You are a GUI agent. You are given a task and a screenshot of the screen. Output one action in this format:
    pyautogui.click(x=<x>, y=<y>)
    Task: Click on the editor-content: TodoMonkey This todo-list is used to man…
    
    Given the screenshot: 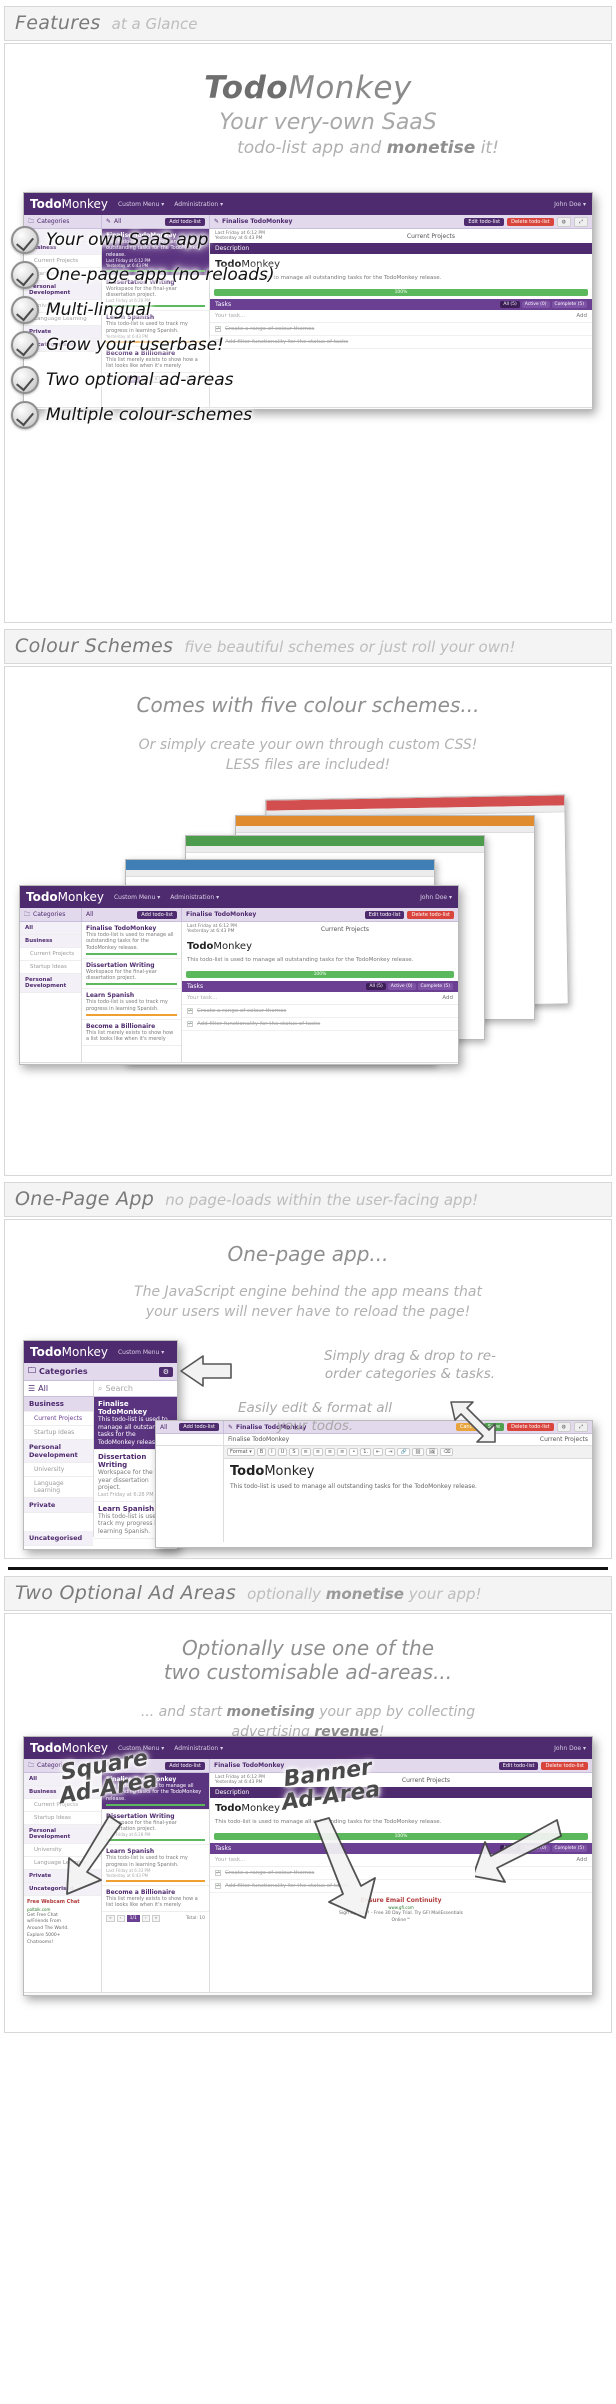 What is the action you would take?
    pyautogui.click(x=408, y=1477)
    